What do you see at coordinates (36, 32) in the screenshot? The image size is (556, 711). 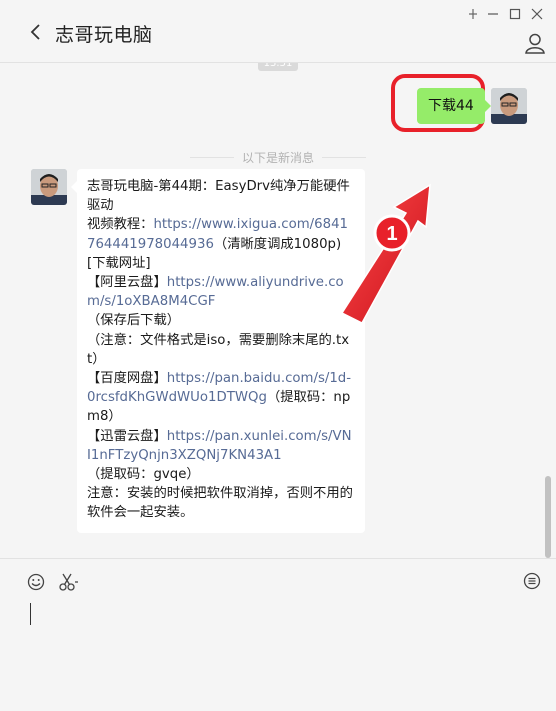 I see `chevron-left-icon` at bounding box center [36, 32].